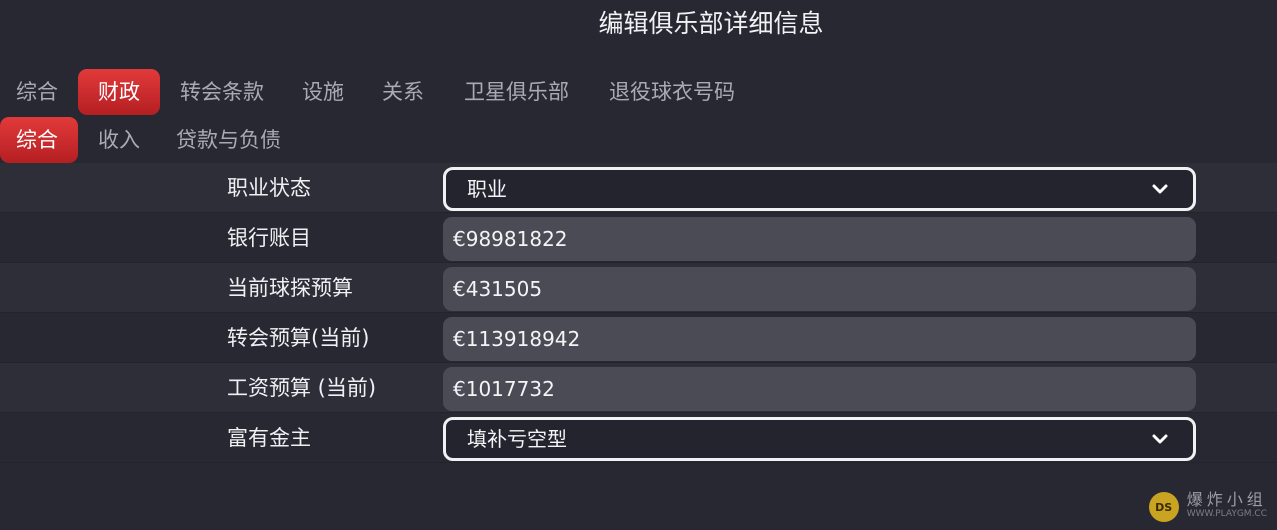 This screenshot has width=1277, height=530. I want to click on row-wage-budget: 工资预算 (当前) €1017732, so click(638, 388).